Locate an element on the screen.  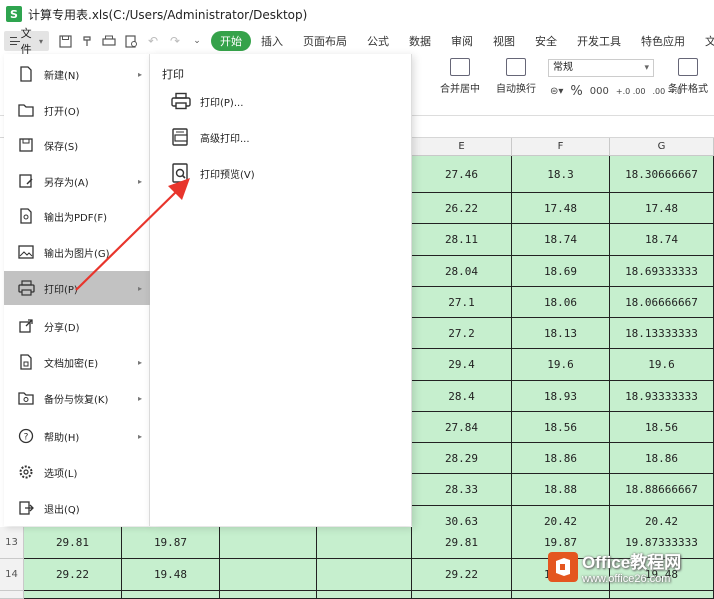
office-logo-icon is located at coordinates (563, 566).